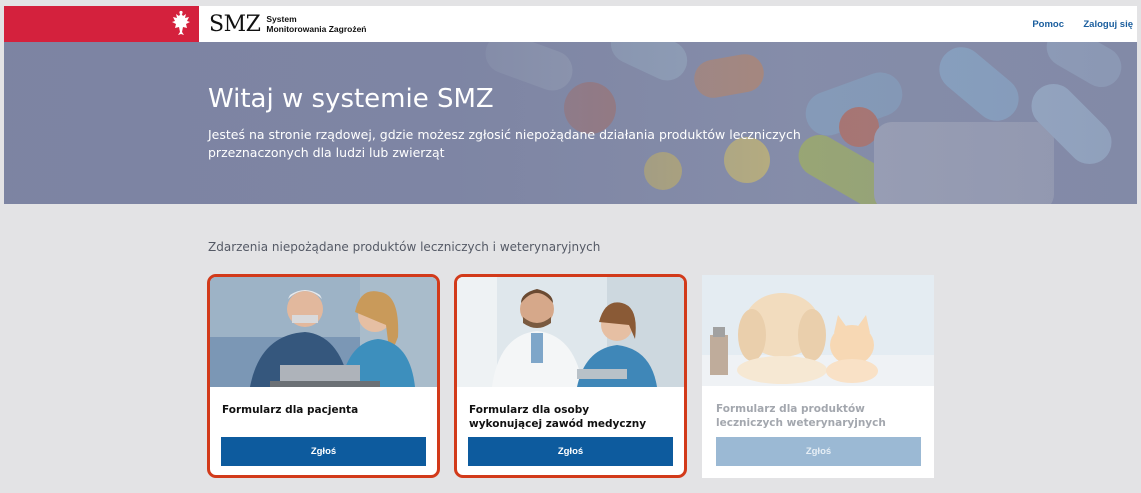  I want to click on report-veterinary-button: Zgłoś, so click(818, 451).